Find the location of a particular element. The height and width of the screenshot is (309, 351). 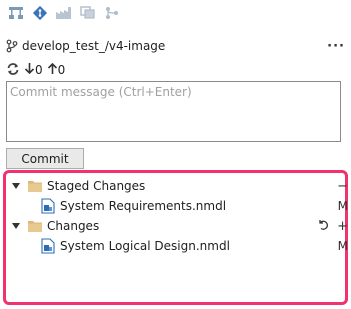

branch-row: develop_test_/v4-image ··· is located at coordinates (175, 46).